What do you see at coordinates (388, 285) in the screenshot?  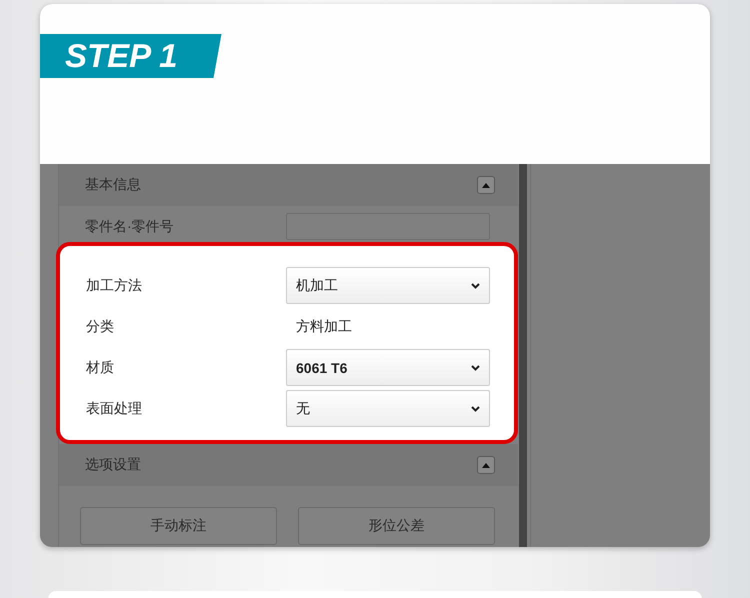 I see `dropdown: 机加工` at bounding box center [388, 285].